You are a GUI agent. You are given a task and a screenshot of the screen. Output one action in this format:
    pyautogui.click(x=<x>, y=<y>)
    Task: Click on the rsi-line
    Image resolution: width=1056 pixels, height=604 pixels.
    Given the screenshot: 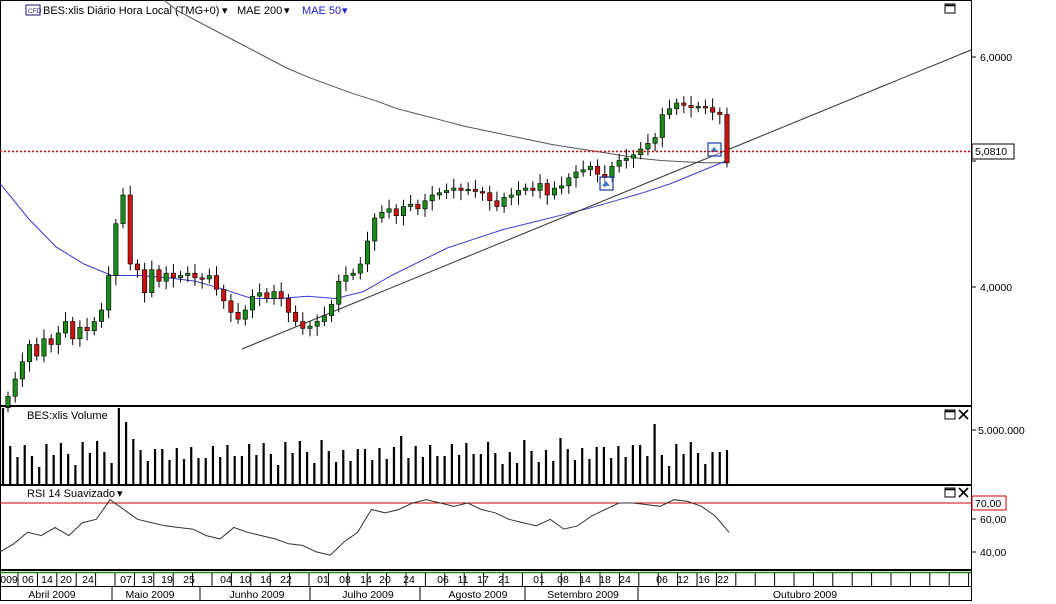 What is the action you would take?
    pyautogui.click(x=365, y=527)
    